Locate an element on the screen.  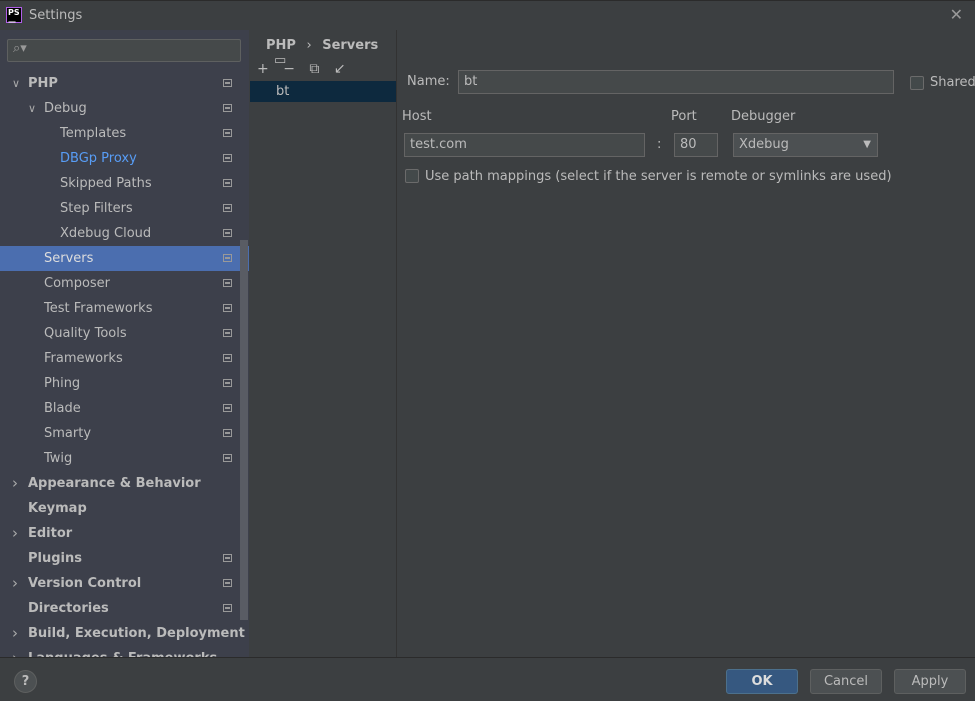
ok-button: OK is located at coordinates (762, 681).